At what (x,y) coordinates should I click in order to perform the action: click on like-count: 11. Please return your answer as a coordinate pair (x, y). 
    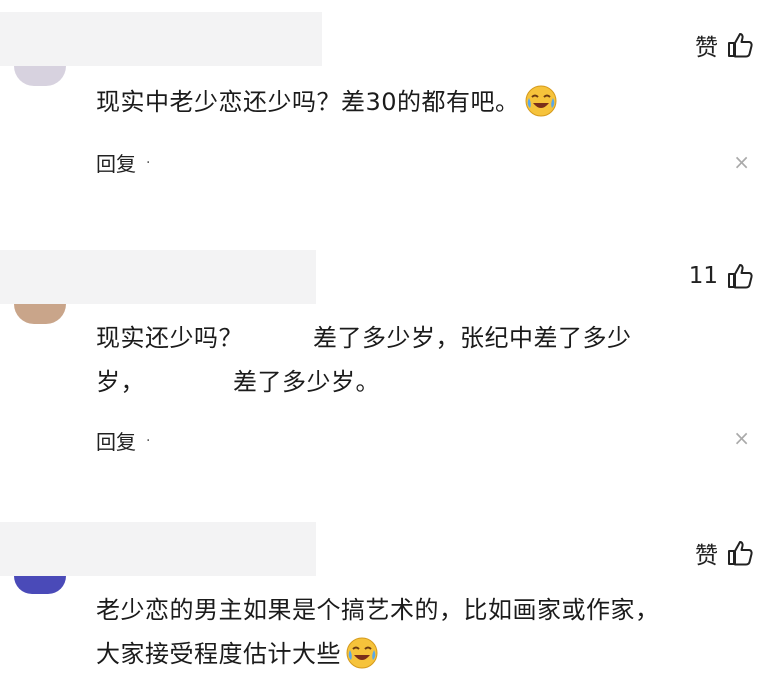
    Looking at the image, I should click on (703, 276).